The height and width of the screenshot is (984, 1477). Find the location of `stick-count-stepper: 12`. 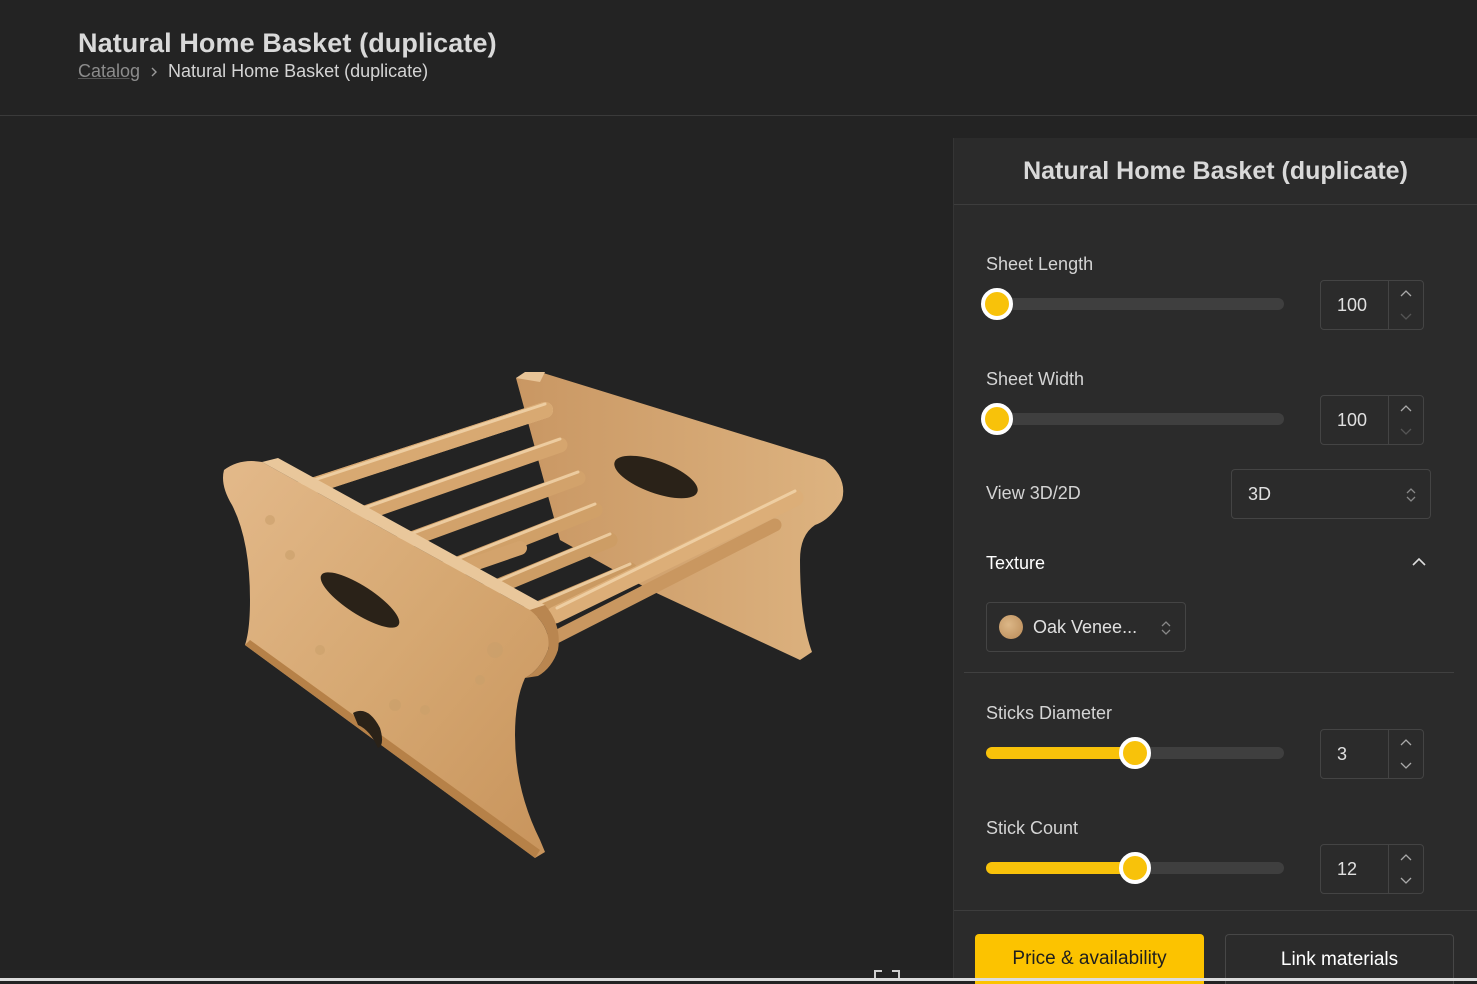

stick-count-stepper: 12 is located at coordinates (1372, 869).